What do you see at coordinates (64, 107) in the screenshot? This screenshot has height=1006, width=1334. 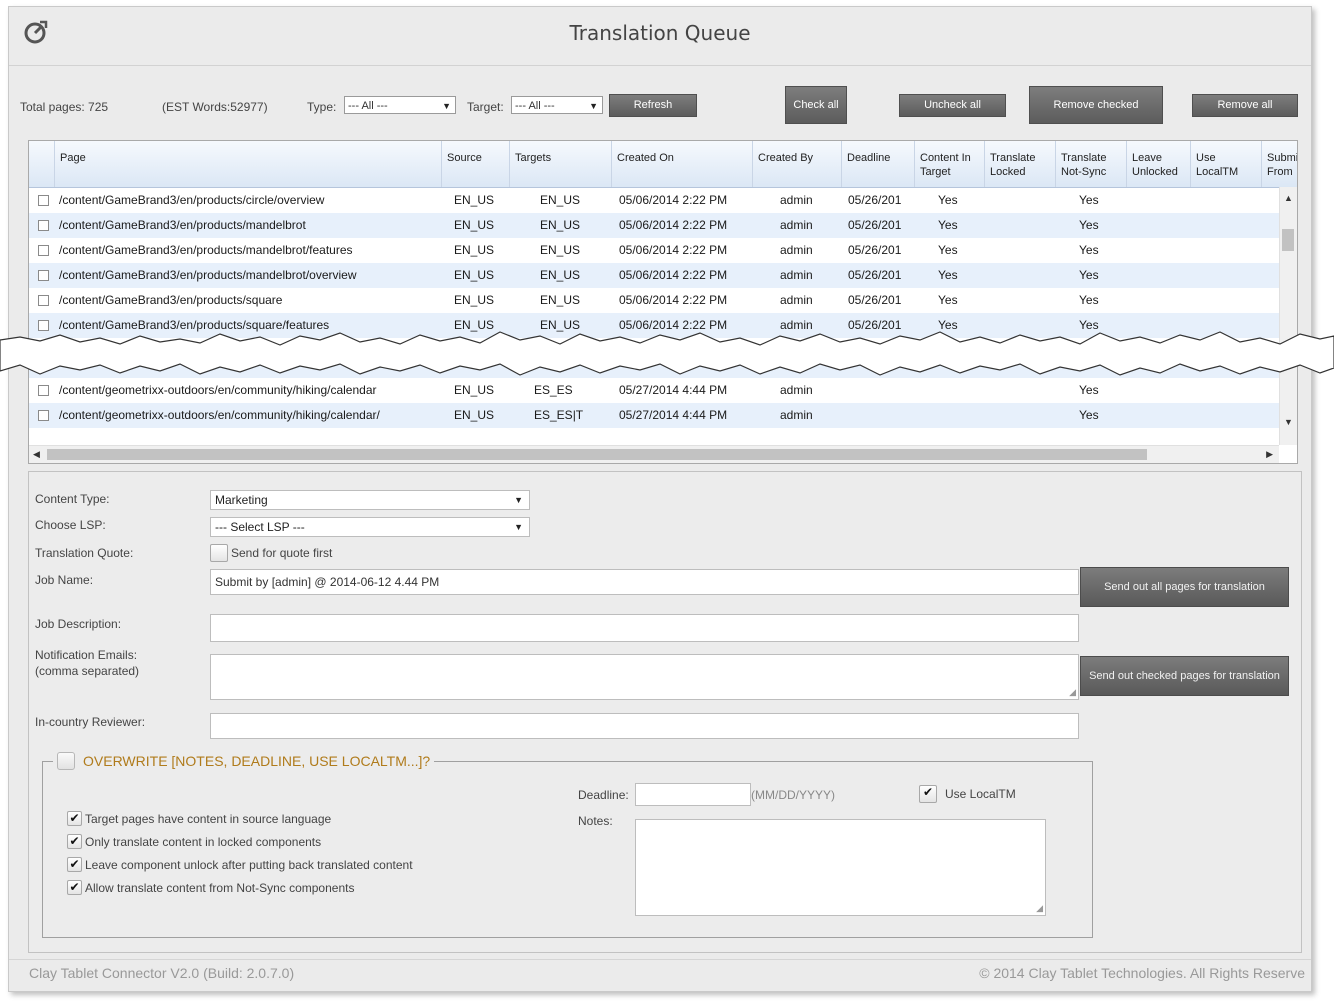 I see `total-pages: Total pages: 725` at bounding box center [64, 107].